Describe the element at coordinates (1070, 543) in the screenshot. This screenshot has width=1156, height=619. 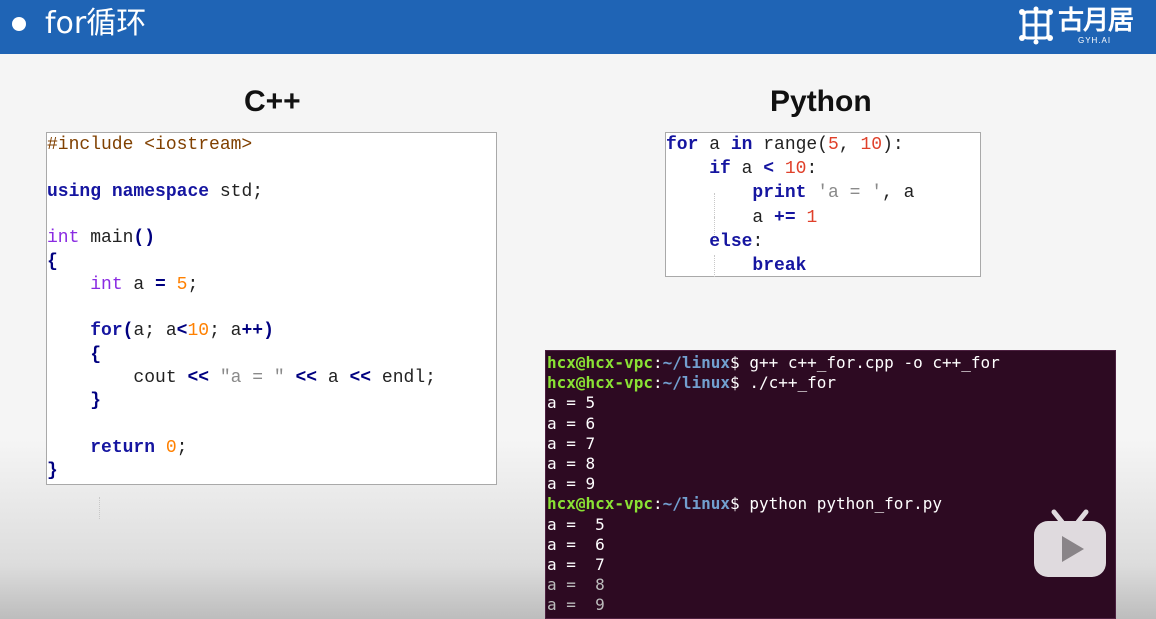
I see `bilibili-play-icon` at that location.